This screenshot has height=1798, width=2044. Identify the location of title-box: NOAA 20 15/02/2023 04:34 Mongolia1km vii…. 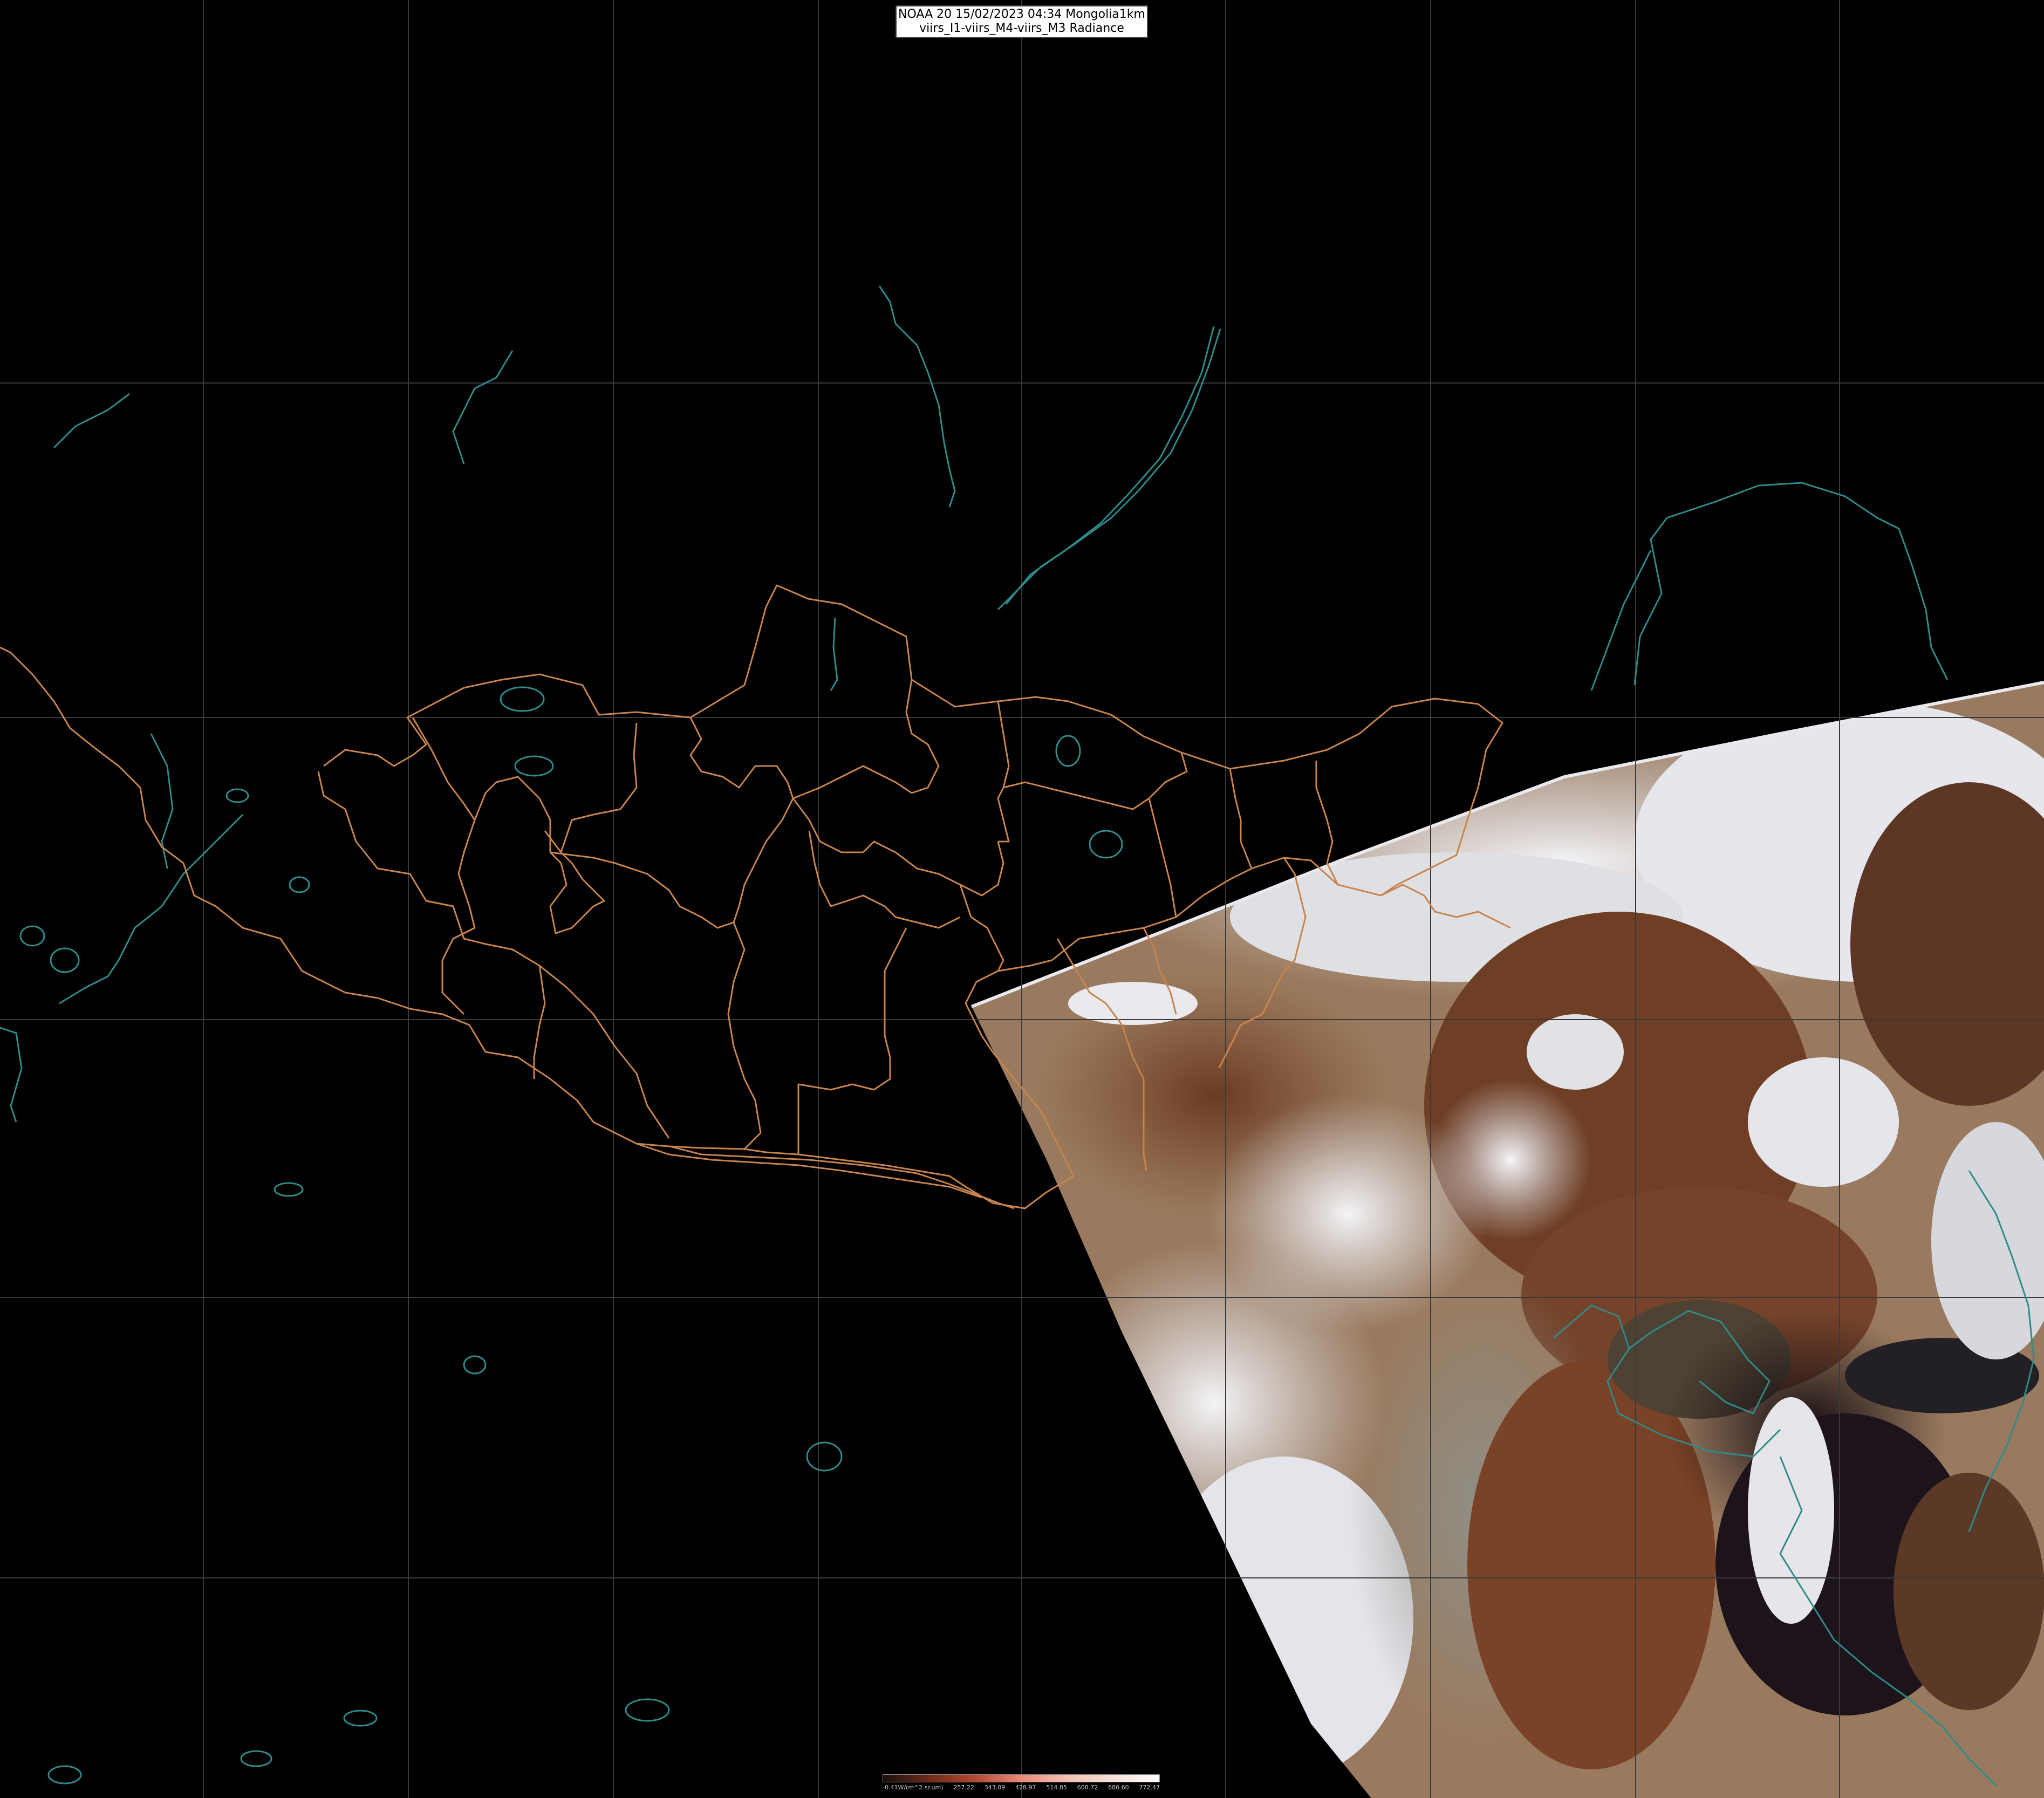
(1021, 22).